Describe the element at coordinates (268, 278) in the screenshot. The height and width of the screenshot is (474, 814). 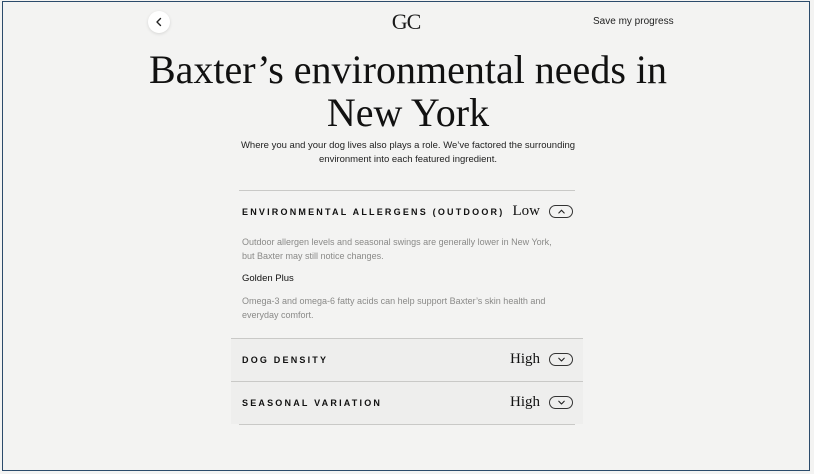
I see `featured-ingredient: Golden Plus` at that location.